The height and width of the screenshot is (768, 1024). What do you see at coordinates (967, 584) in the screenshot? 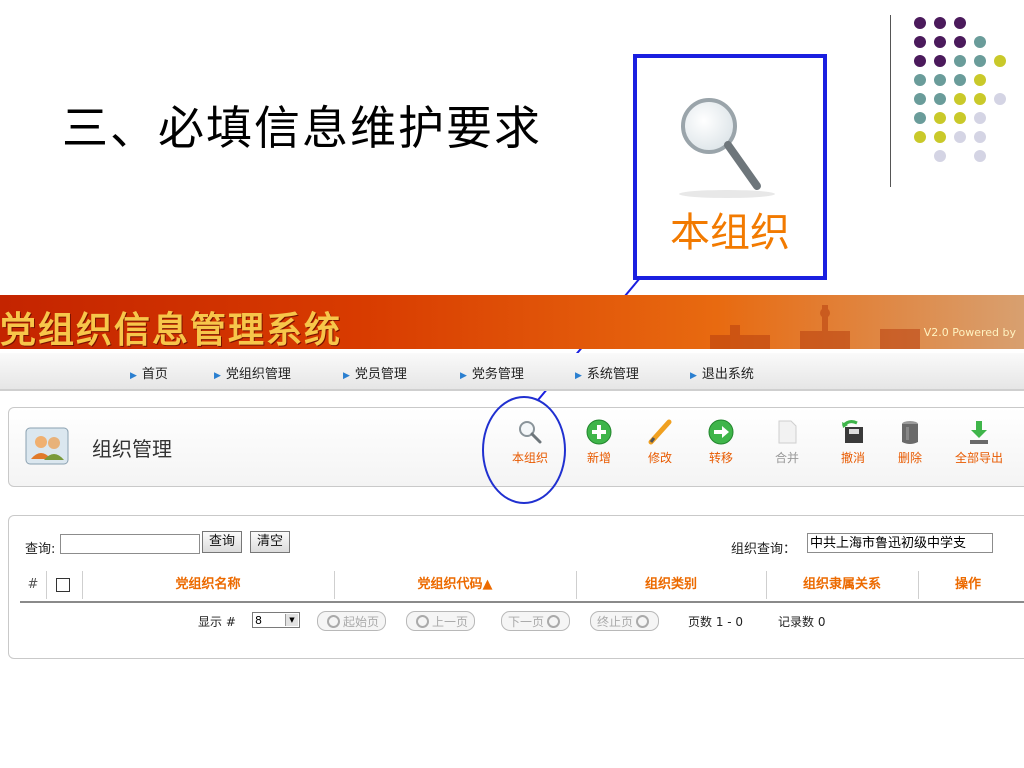
I see `column-header-actions: 操作` at bounding box center [967, 584].